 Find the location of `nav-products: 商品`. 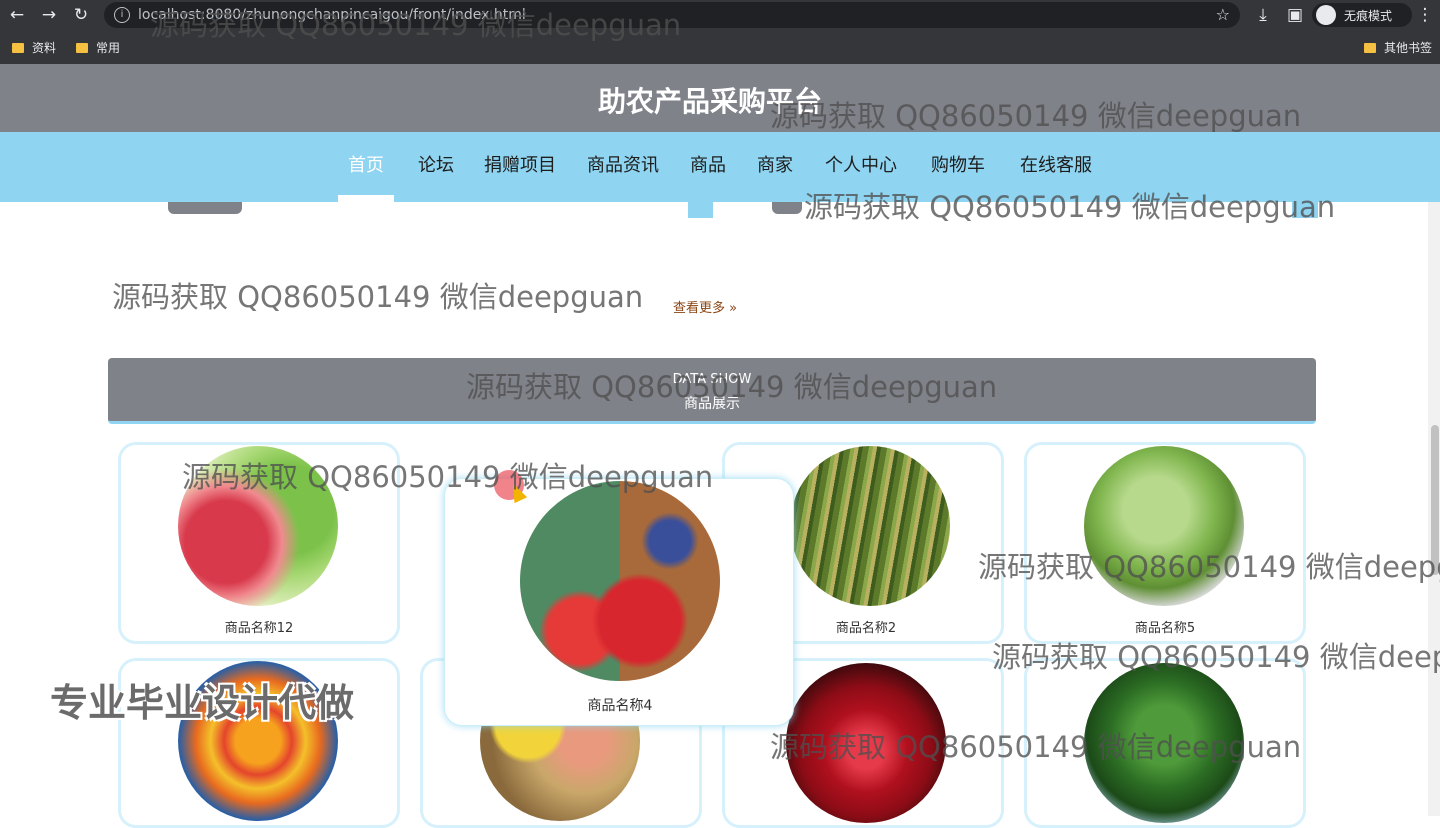

nav-products: 商品 is located at coordinates (708, 164).